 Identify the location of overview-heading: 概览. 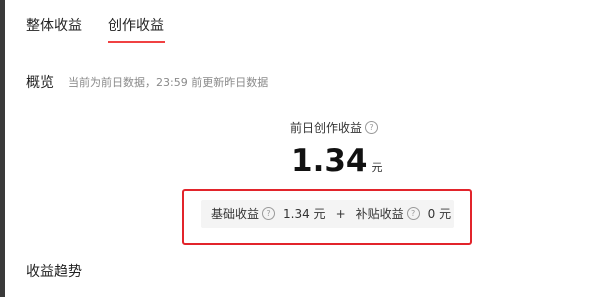
(40, 83).